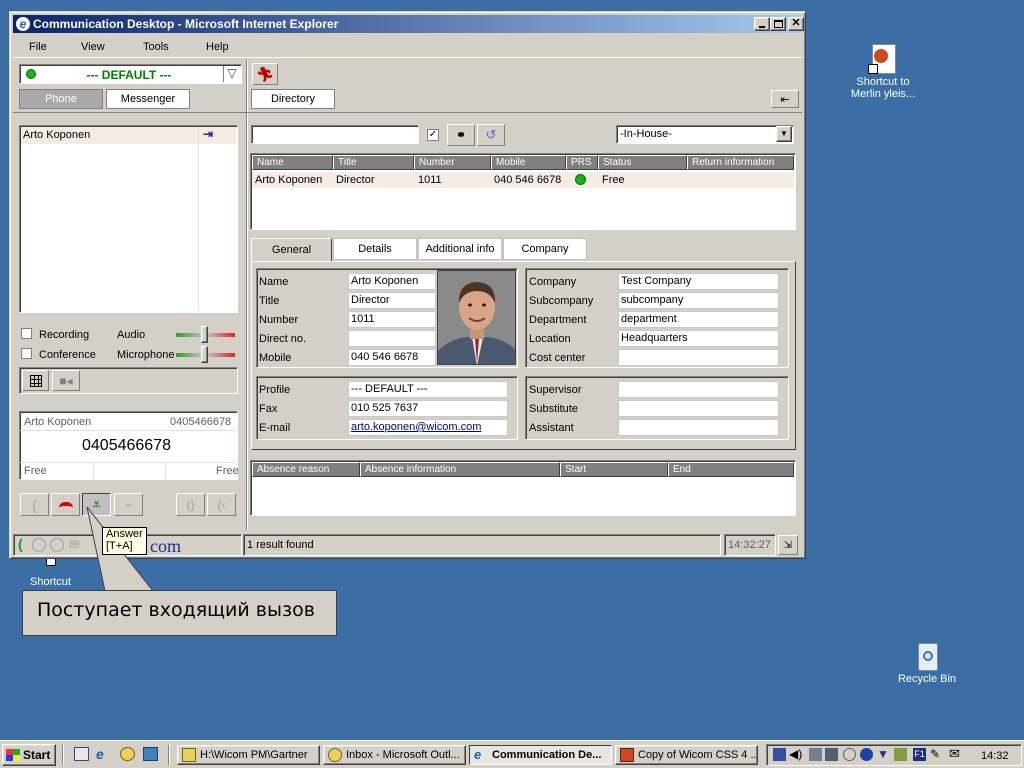 This screenshot has width=1024, height=768. Describe the element at coordinates (150, 754) in the screenshot. I see `app-quicklaunch-icon` at that location.